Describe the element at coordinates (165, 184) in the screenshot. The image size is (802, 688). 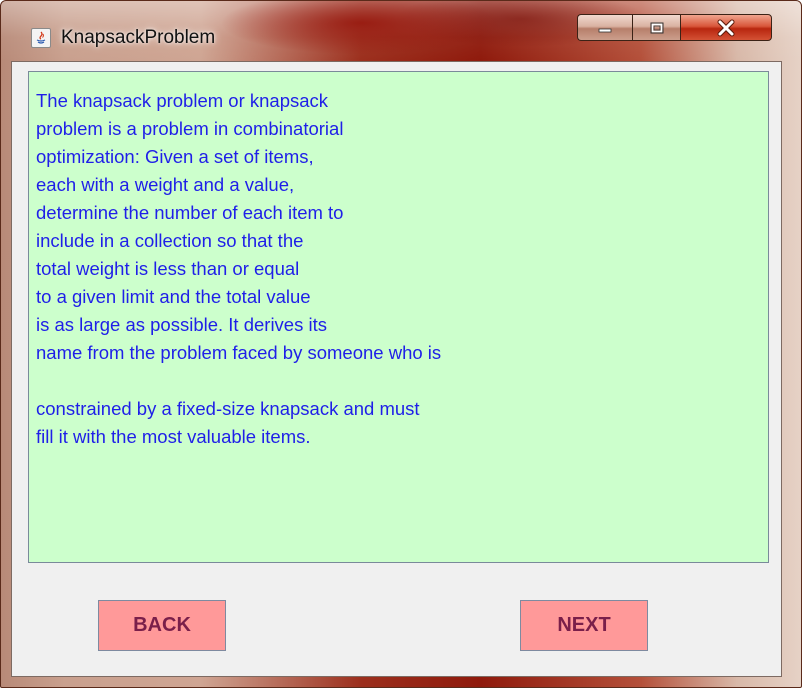
I see `description-line: each with a weight and a value,` at that location.